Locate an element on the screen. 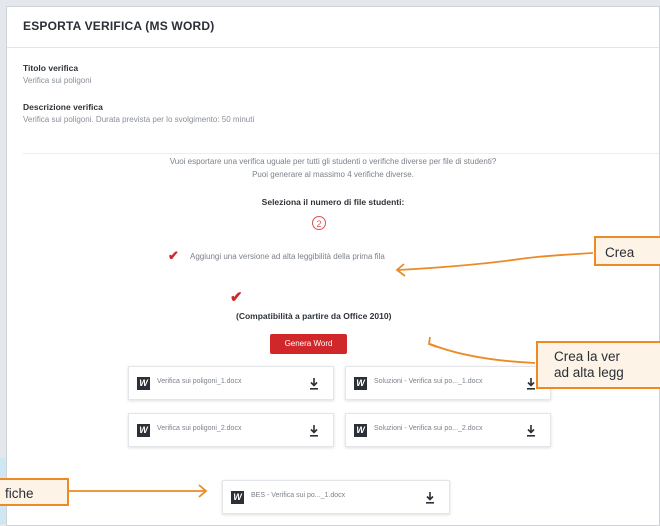 Image resolution: width=660 pixels, height=526 pixels. file-card: W Soluzioni - Verifica sui po..._1.docx is located at coordinates (448, 383).